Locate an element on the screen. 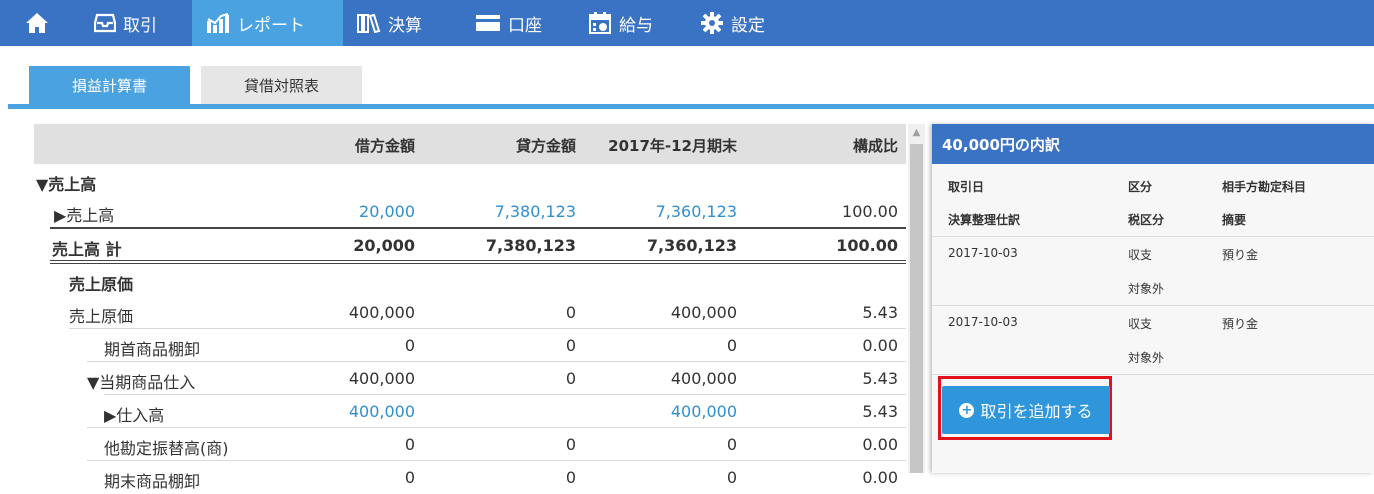 The image size is (1374, 494). tab-balance-sheet: 貸借対照表 is located at coordinates (281, 85).